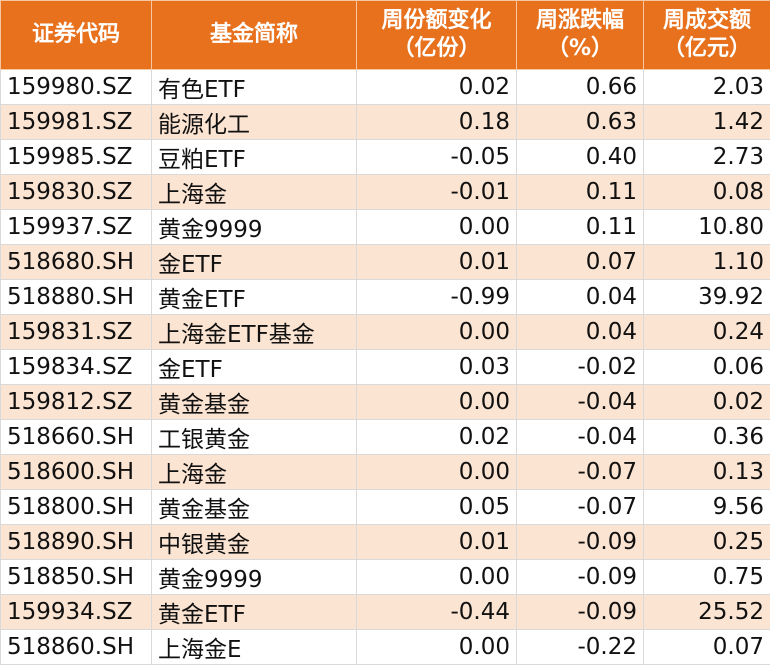 This screenshot has height=665, width=770. Describe the element at coordinates (76, 332) in the screenshot. I see `cell-security-code: 159831.SZ` at that location.